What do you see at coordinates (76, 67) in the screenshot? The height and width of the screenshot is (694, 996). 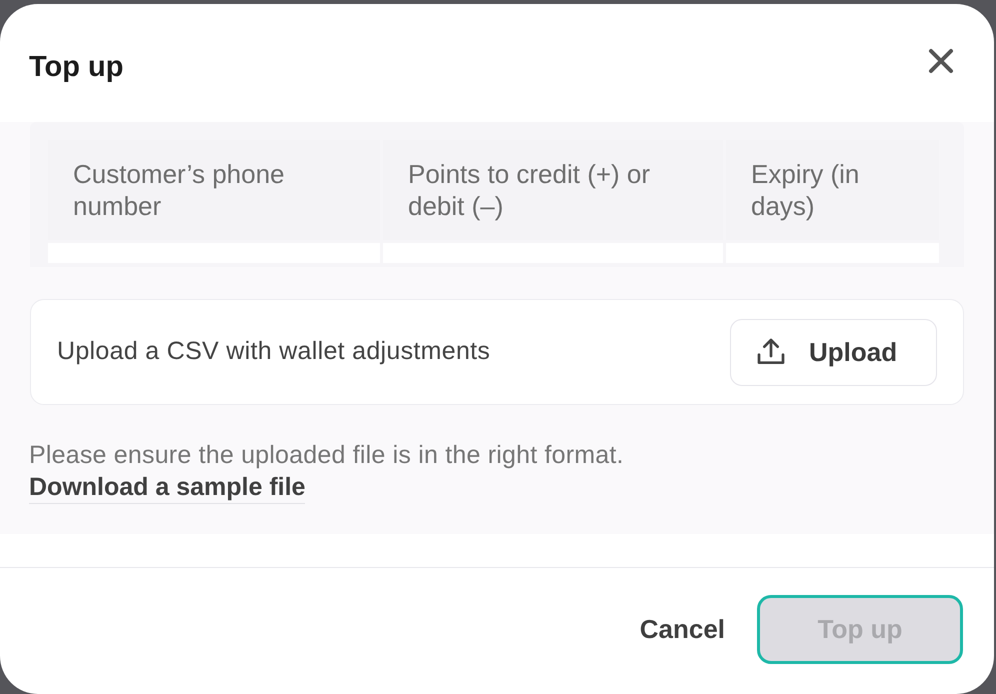 I see `dialog-title: Top up` at bounding box center [76, 67].